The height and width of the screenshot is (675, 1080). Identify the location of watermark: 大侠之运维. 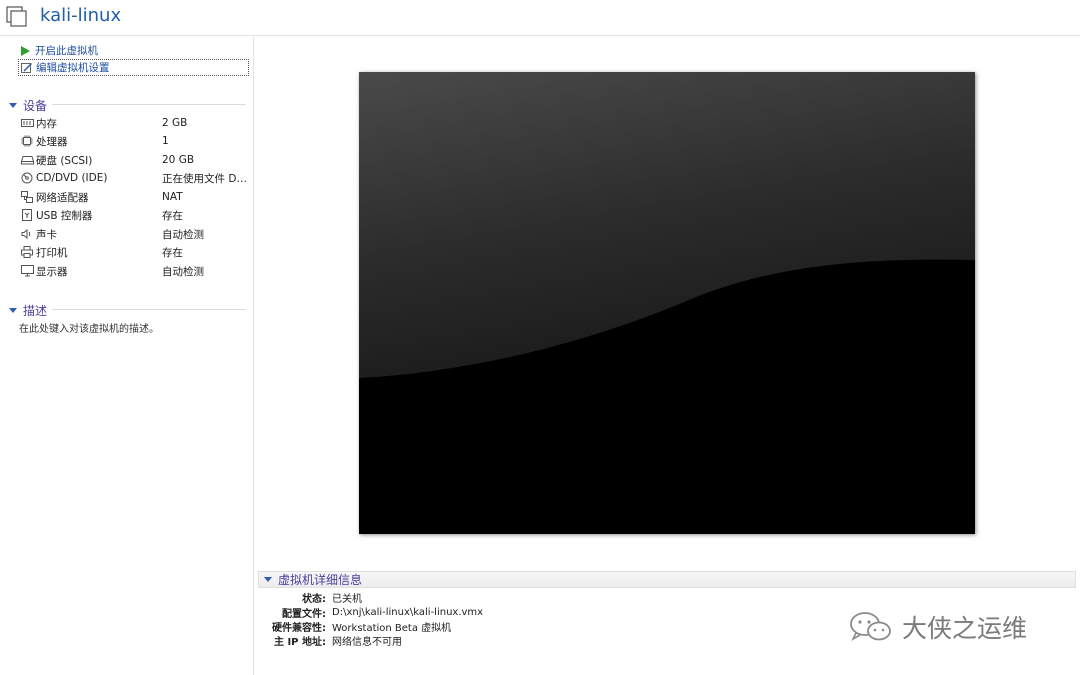
(937, 627).